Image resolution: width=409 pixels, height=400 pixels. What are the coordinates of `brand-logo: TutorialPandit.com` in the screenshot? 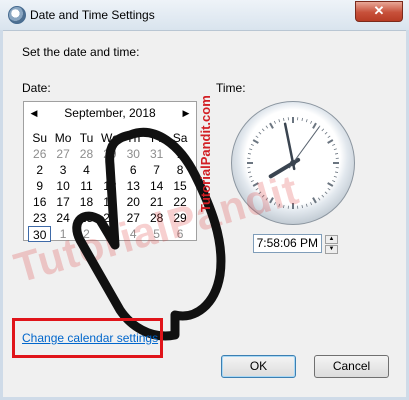 It's located at (205, 153).